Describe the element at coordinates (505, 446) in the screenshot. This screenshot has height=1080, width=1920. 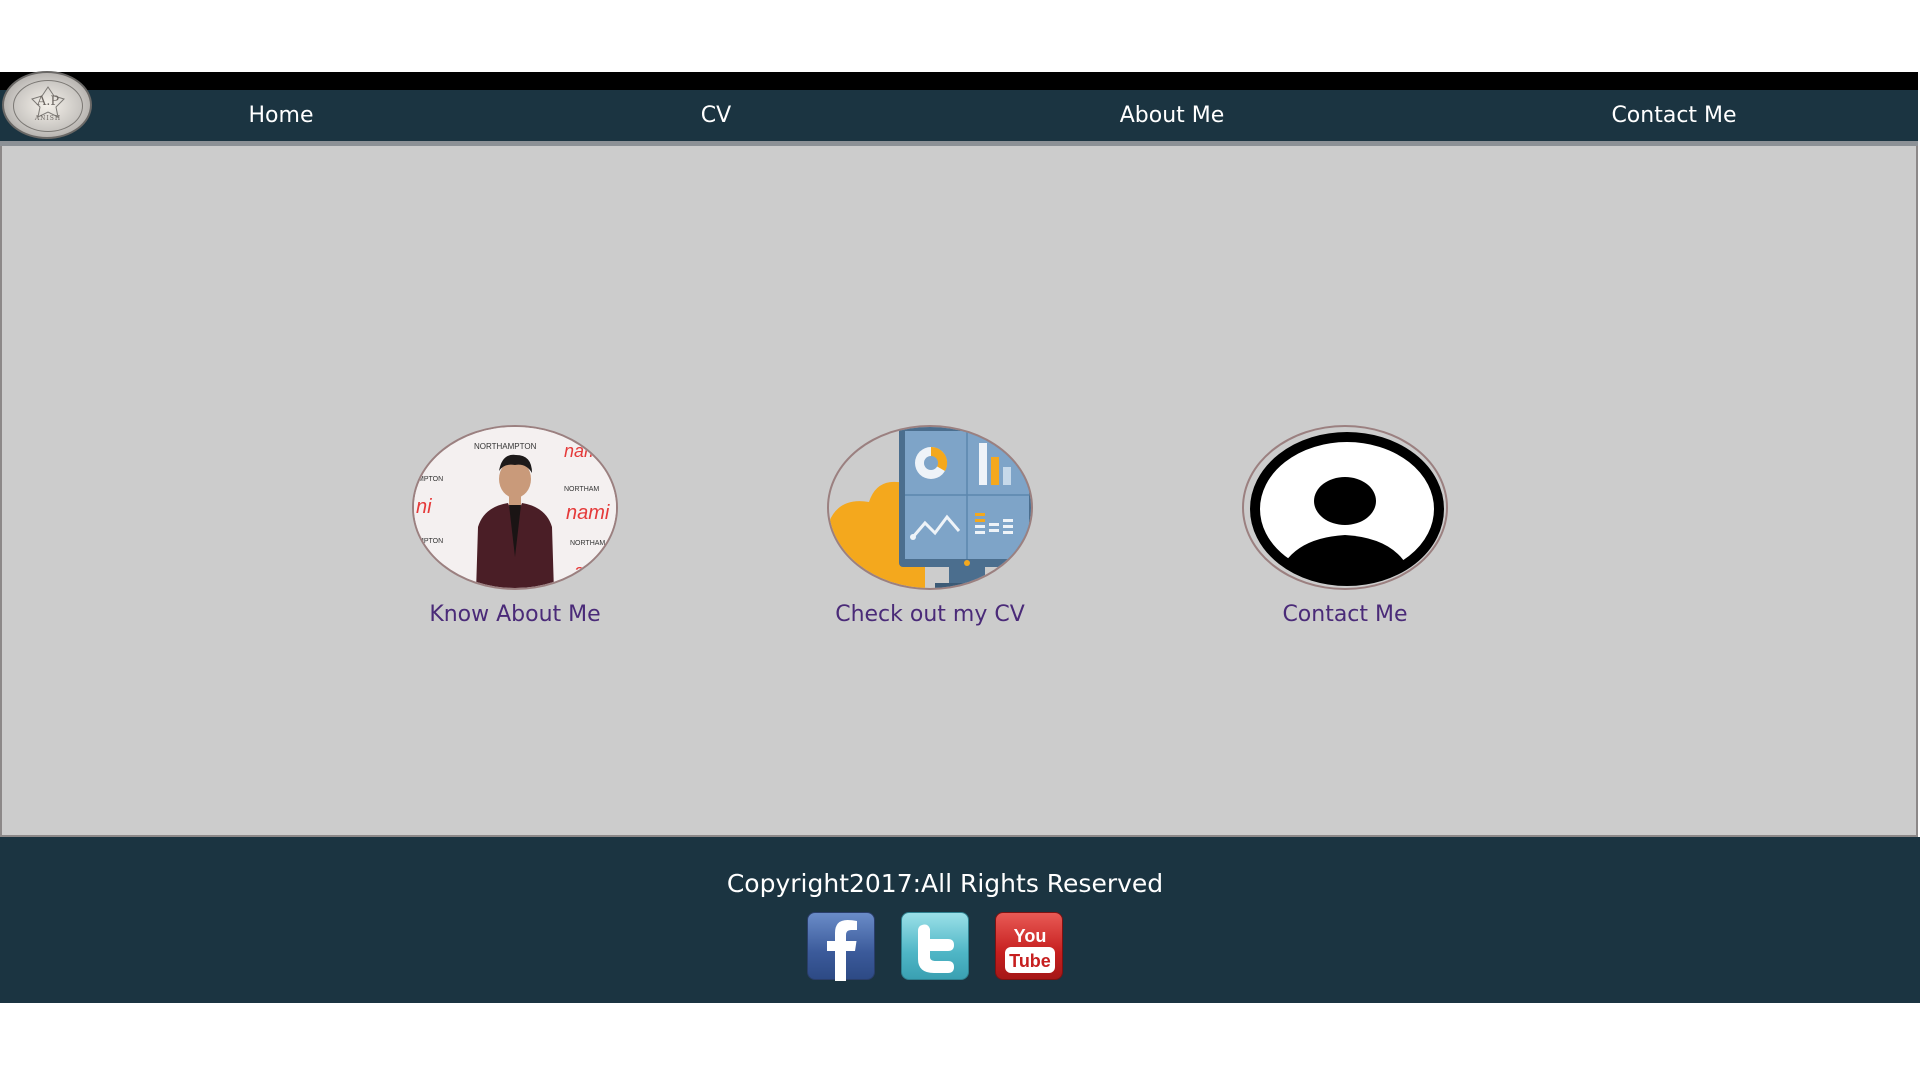
I see `svg-text: NORTHAMPTON` at that location.